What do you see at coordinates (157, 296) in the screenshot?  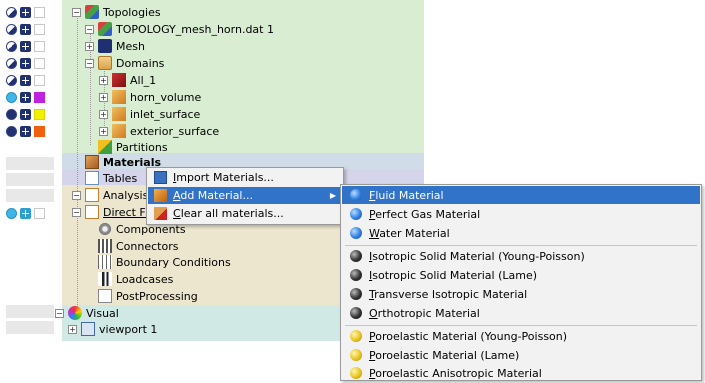 I see `tree-item-label: PostProcessing` at bounding box center [157, 296].